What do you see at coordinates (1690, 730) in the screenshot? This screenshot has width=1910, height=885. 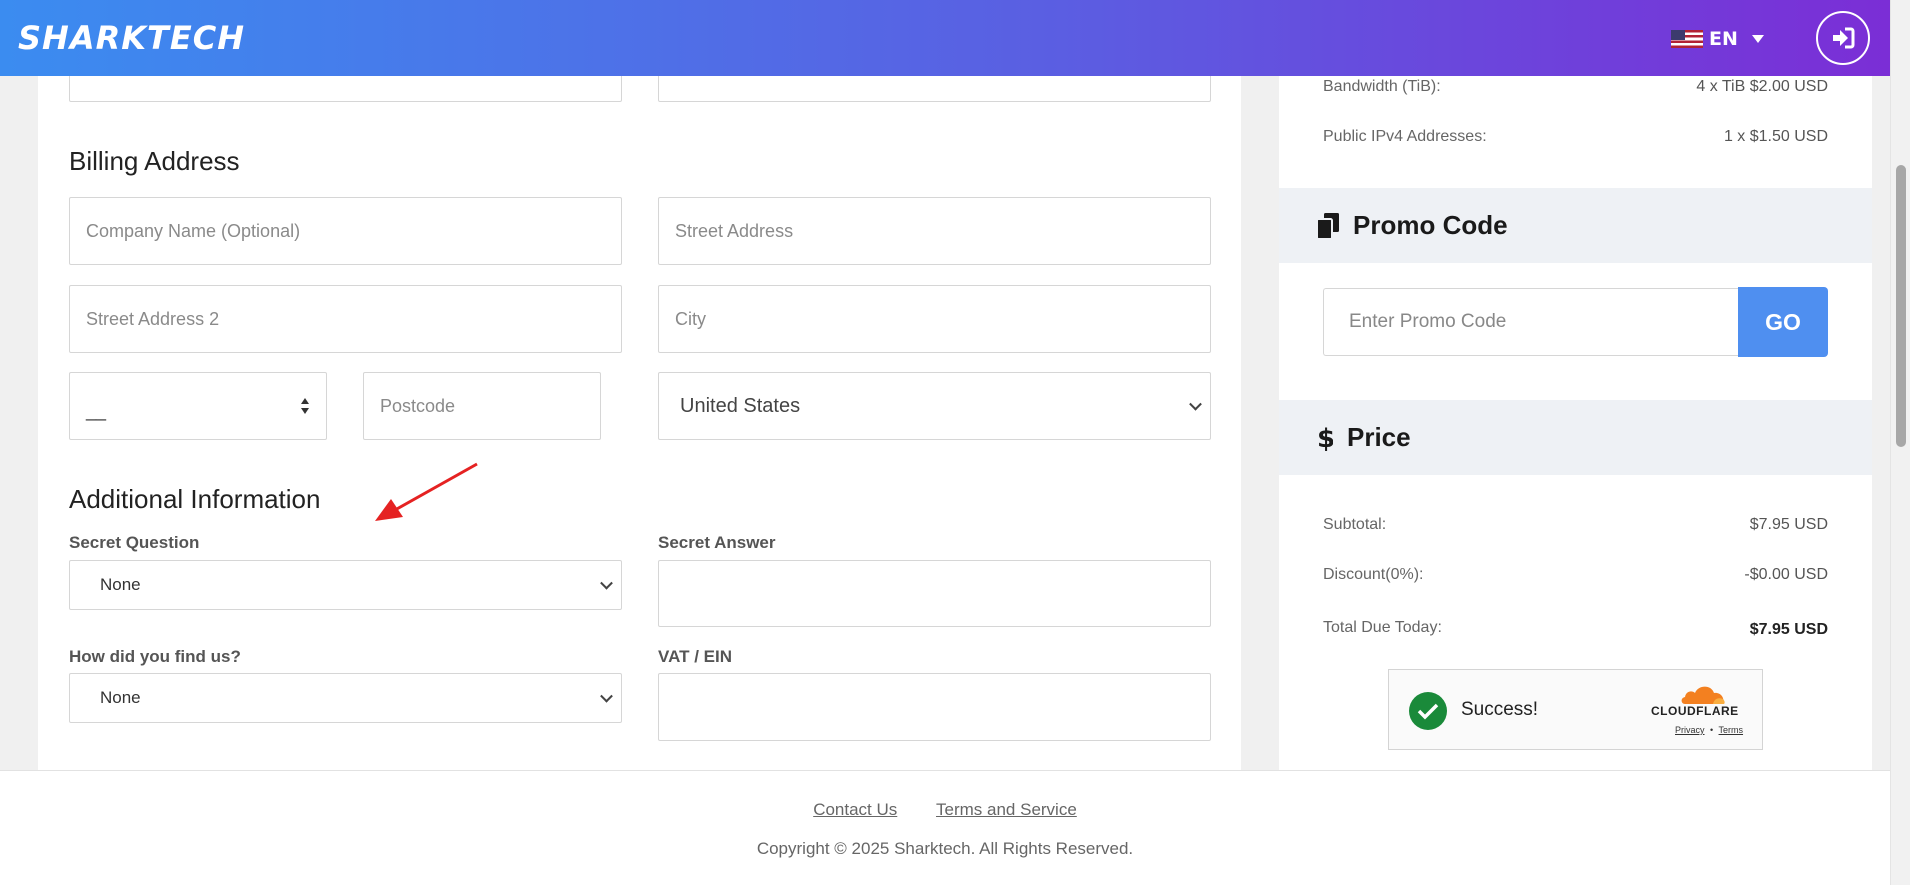 I see `captcha-privacy-link: Privacy` at bounding box center [1690, 730].